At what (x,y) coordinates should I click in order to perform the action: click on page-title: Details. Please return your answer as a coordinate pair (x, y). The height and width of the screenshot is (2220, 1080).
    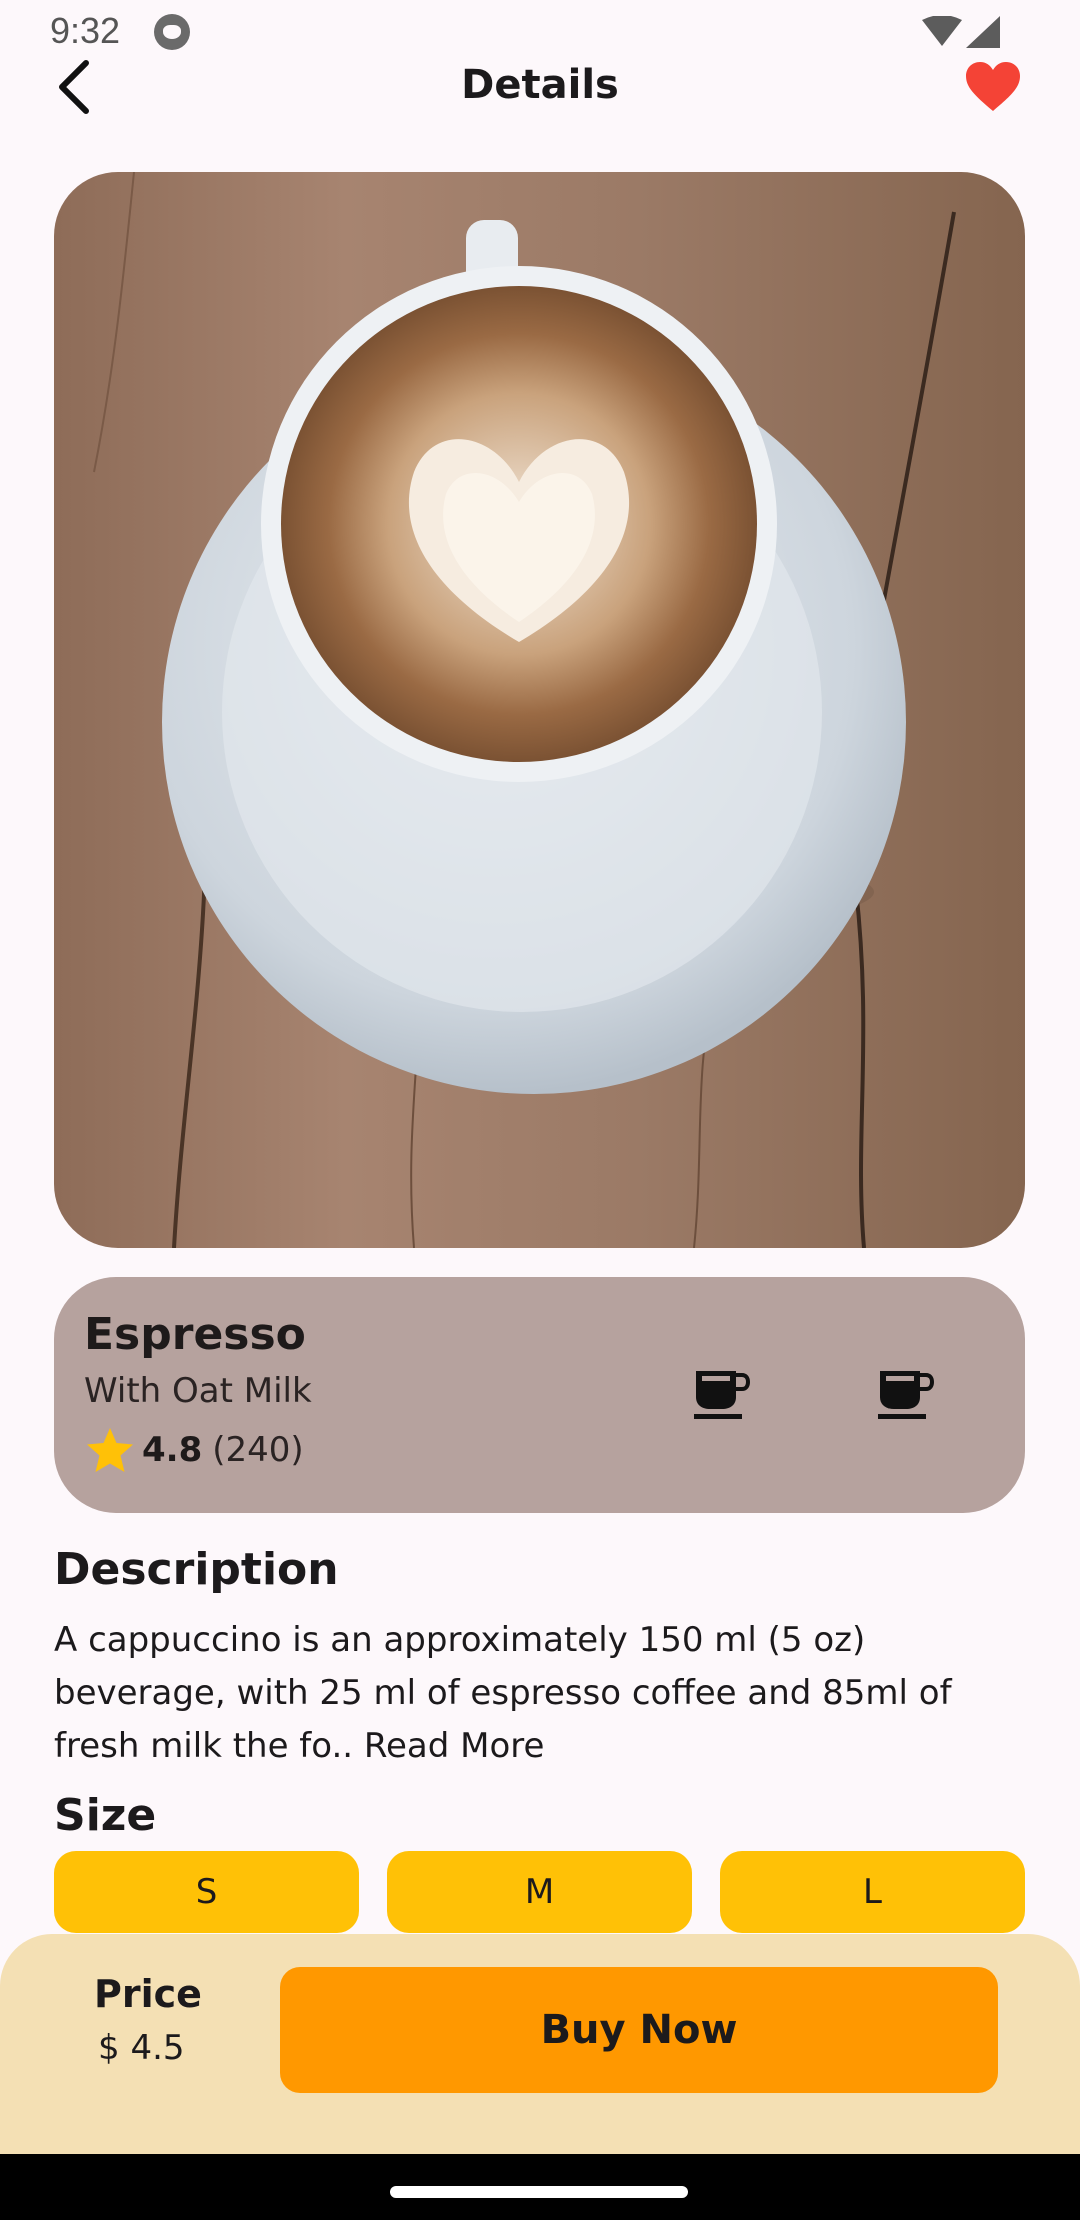
    Looking at the image, I should click on (540, 85).